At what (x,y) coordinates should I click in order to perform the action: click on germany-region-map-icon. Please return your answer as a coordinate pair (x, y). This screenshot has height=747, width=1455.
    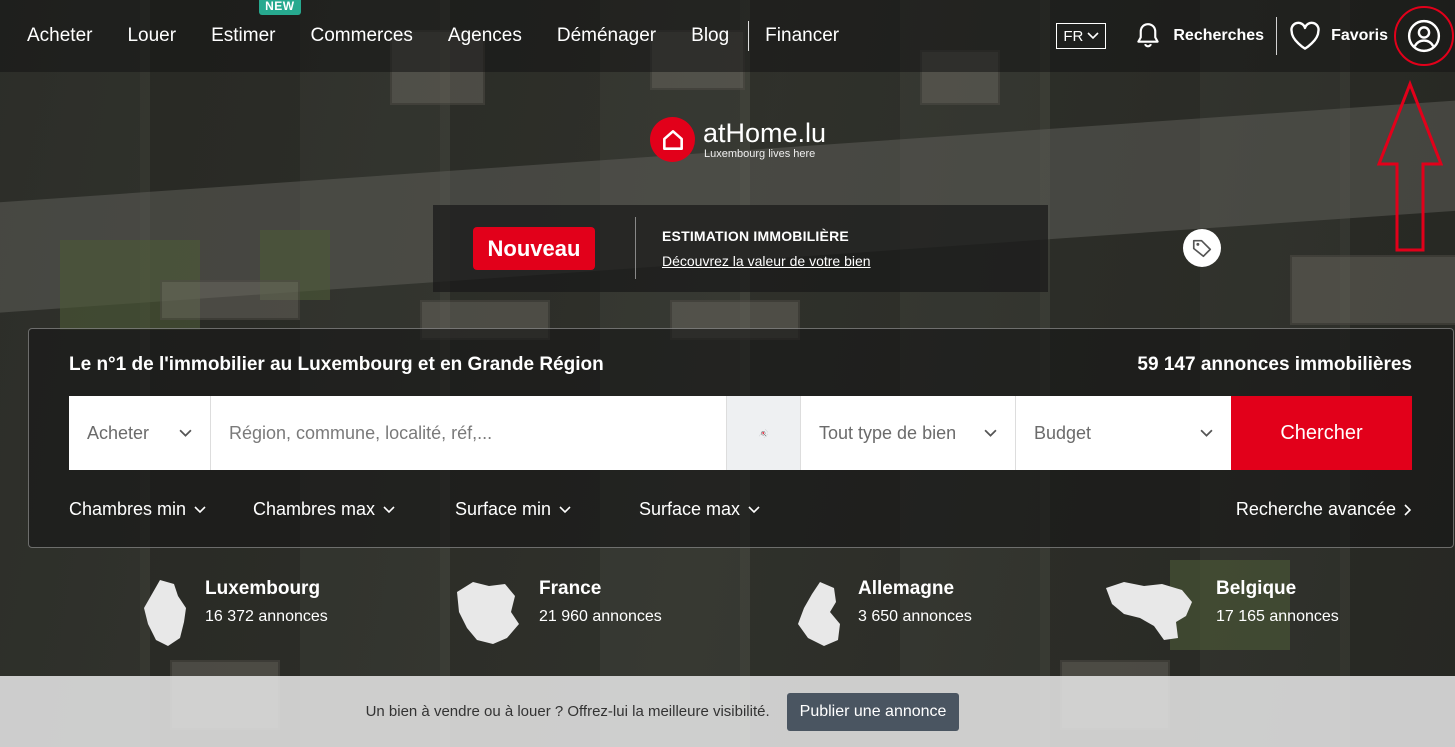
    Looking at the image, I should click on (819, 614).